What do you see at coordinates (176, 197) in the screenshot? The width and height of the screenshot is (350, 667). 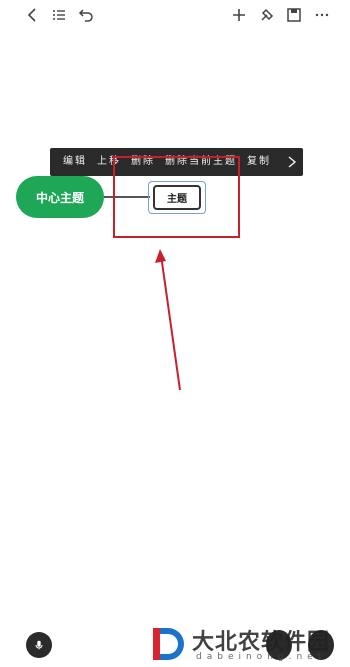 I see `red-highlight-box` at bounding box center [176, 197].